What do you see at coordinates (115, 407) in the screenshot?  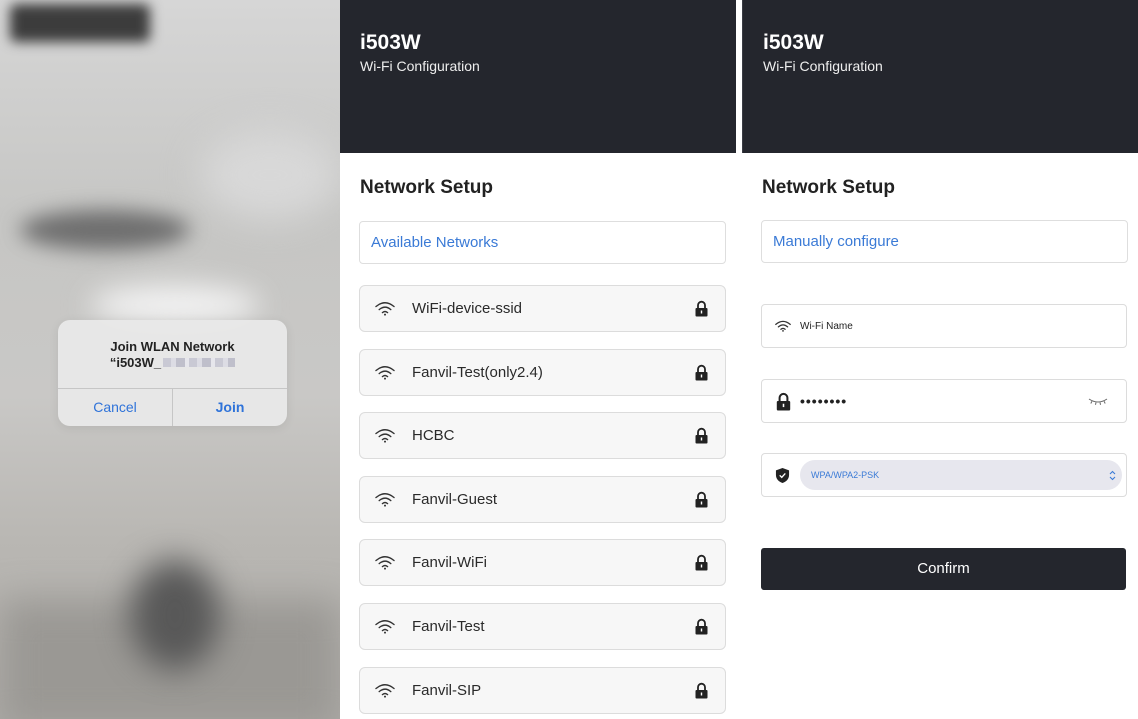 I see `cancel-button: Cancel` at bounding box center [115, 407].